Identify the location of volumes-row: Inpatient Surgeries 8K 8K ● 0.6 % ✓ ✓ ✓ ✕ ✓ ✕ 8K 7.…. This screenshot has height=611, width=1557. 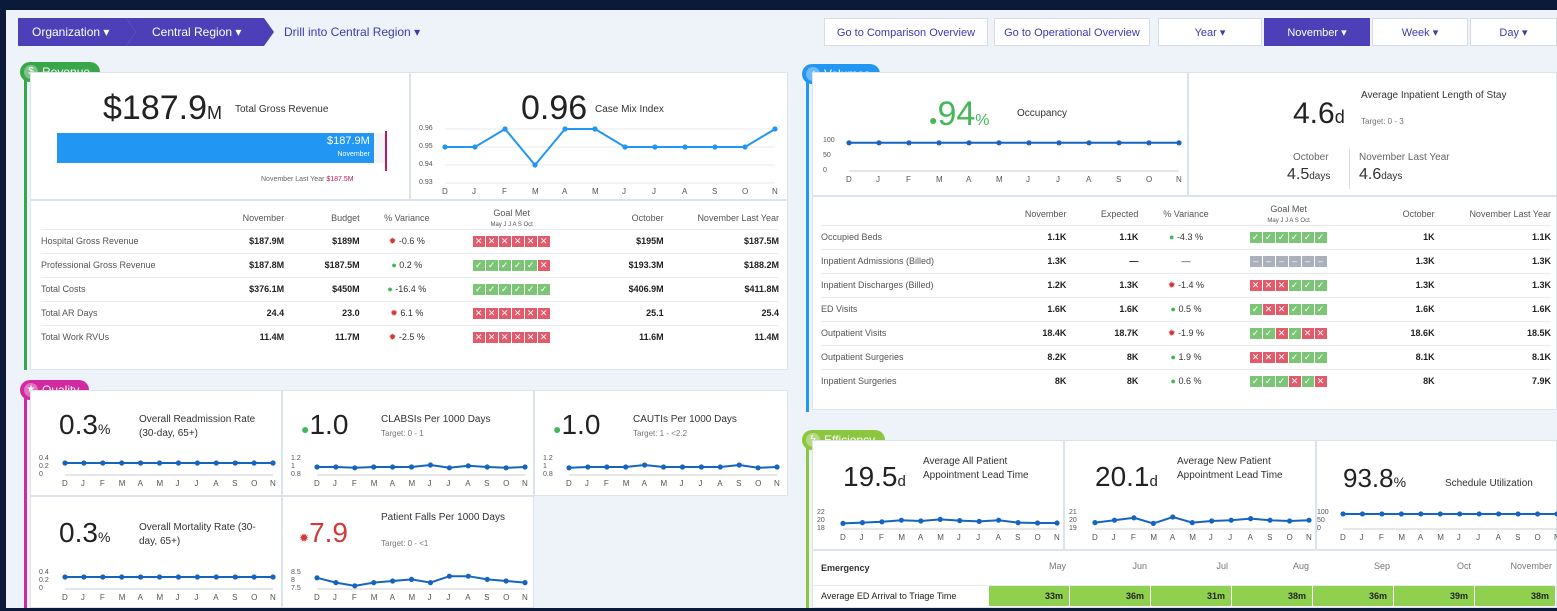
(1186, 380).